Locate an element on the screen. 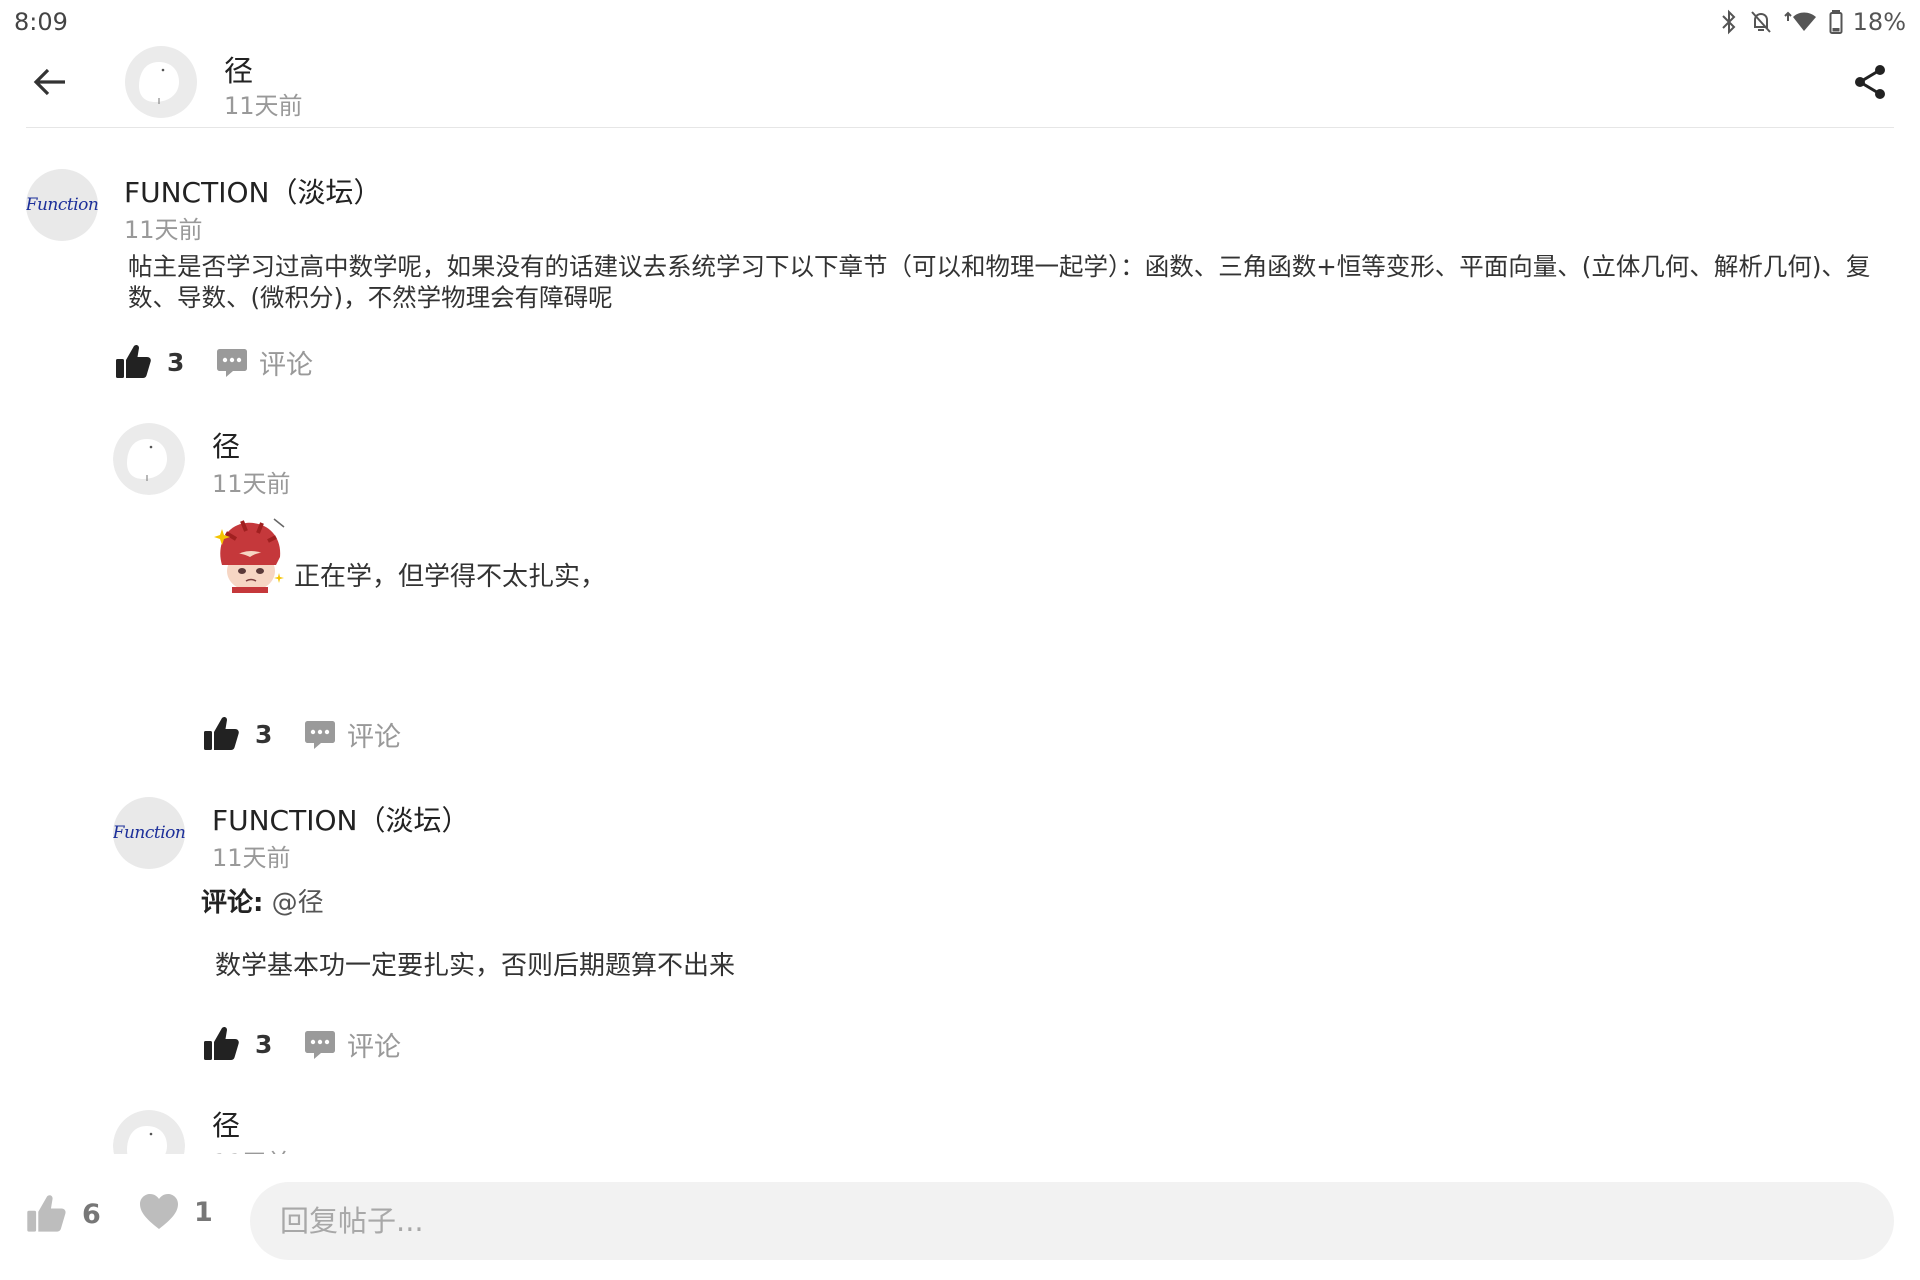 The image size is (1920, 1280). battery-percent: 18% is located at coordinates (1879, 22).